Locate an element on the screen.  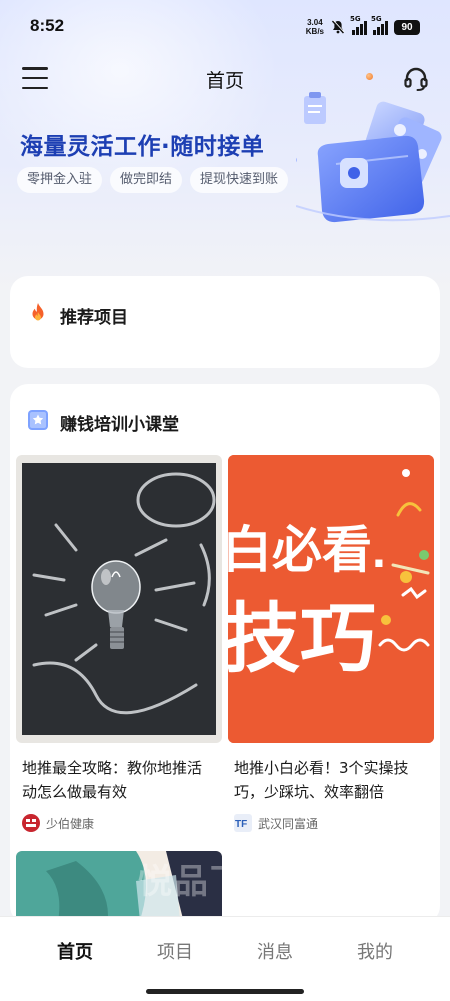
book-star-icon is located at coordinates (38, 422).